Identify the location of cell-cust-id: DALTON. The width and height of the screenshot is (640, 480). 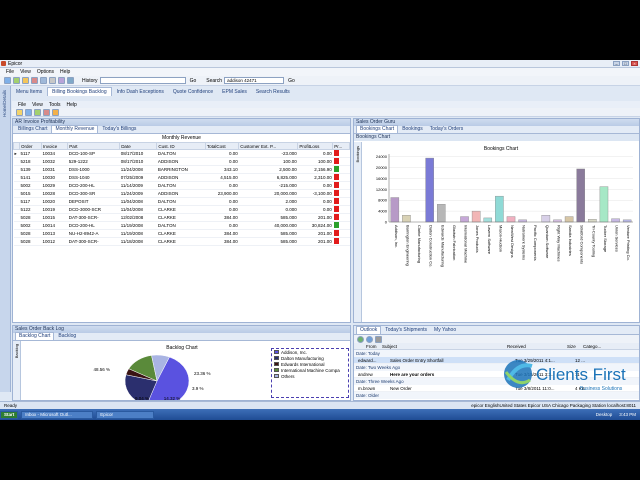
(181, 225).